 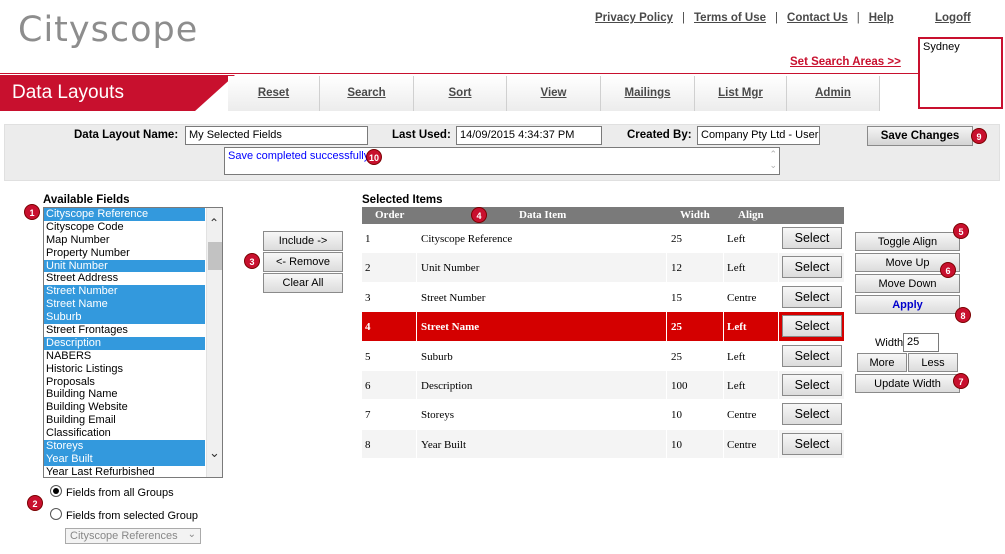 I want to click on scroll-arrows-icon: ⌃ ⌄, so click(x=773, y=160).